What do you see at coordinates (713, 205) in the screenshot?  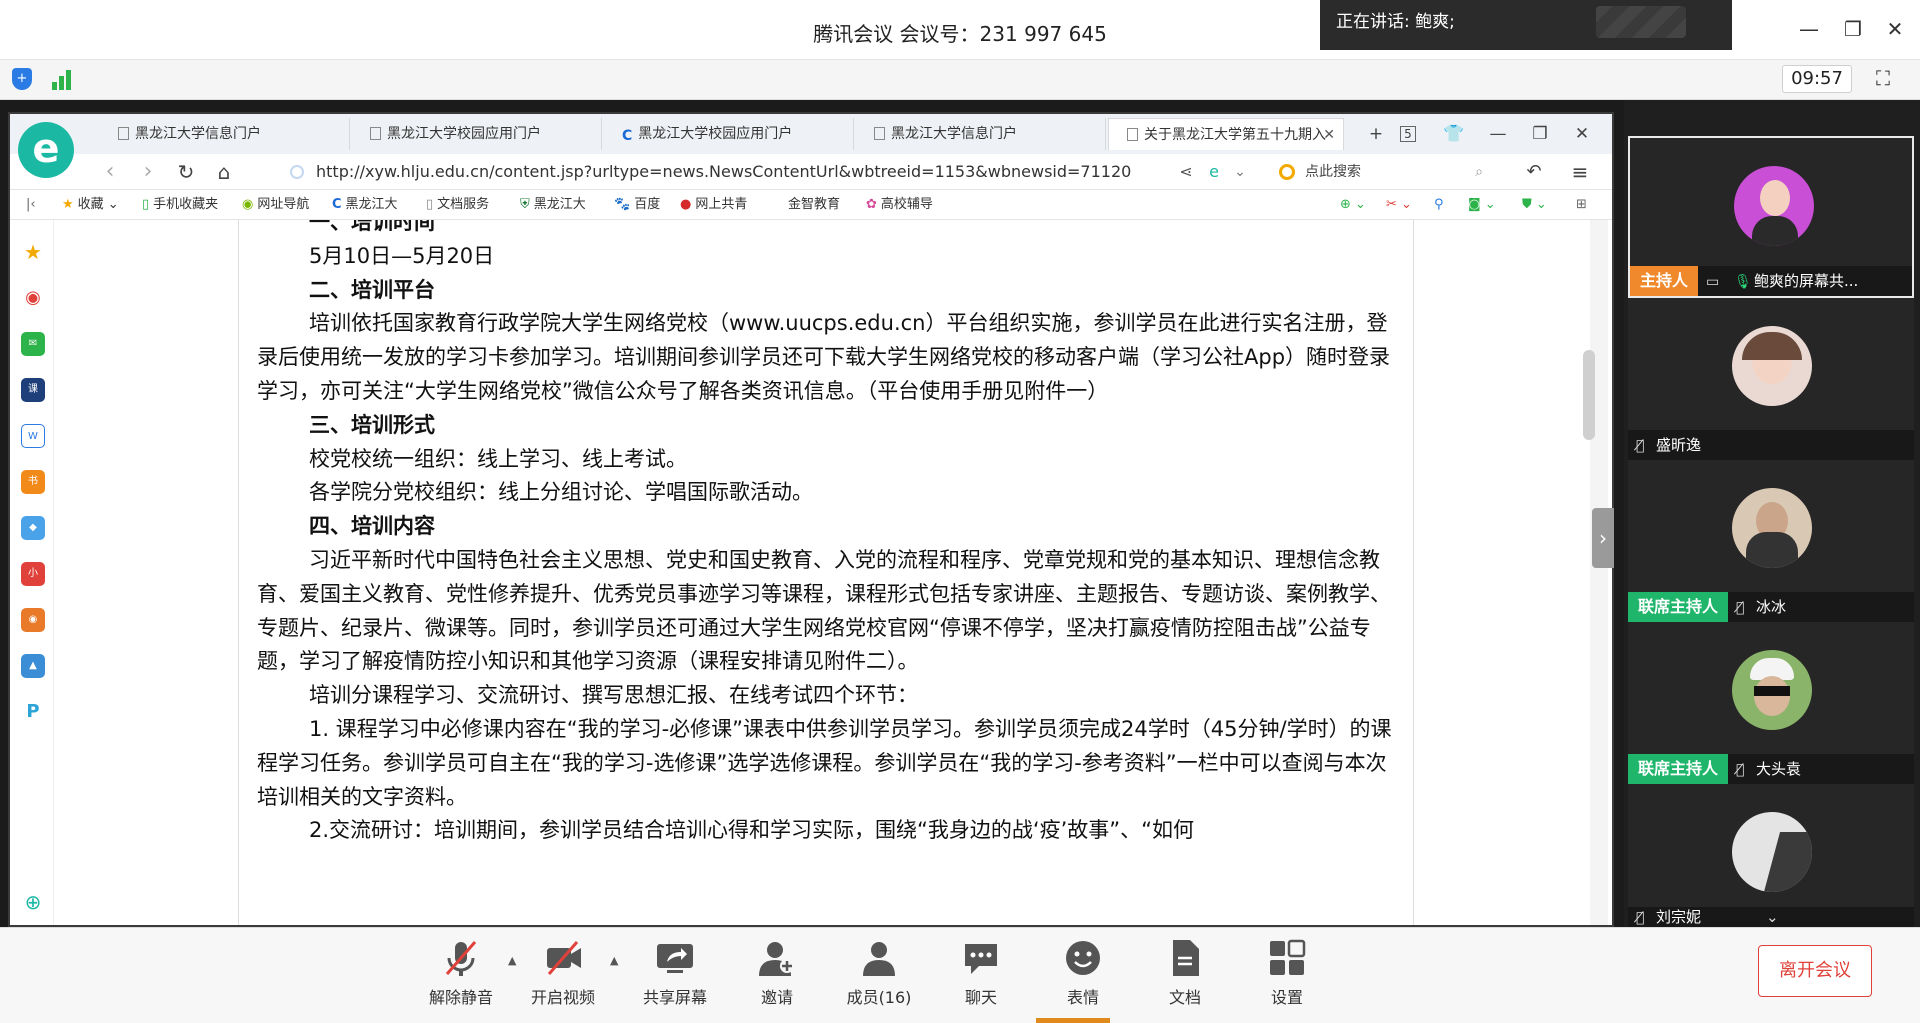 I see `bookmark-item: ● 网上共青` at bounding box center [713, 205].